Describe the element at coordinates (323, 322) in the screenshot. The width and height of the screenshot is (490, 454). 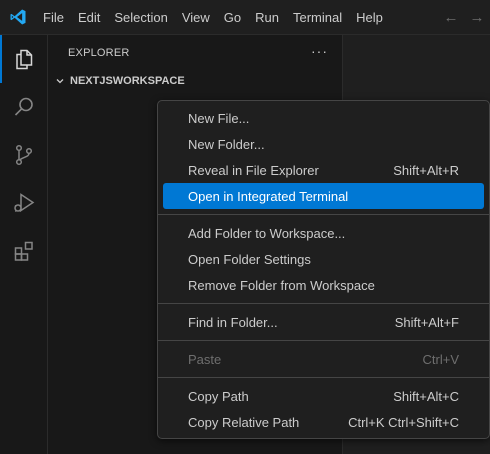
I see `menu-item-find-in-folder: Find in Folder... Shift+Alt+F` at that location.